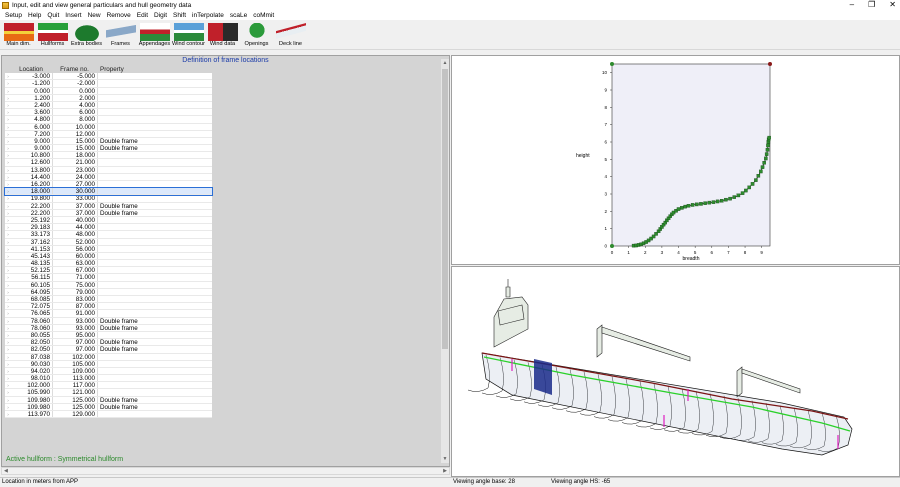  I want to click on frame-no-cell: 121.000, so click(75, 392).